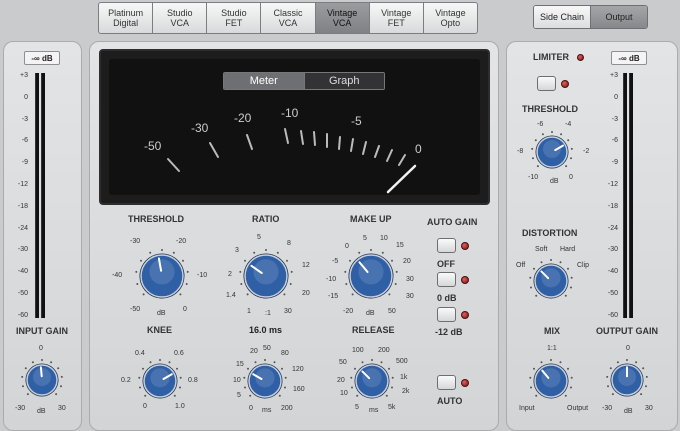  Describe the element at coordinates (611, 315) in the screenshot. I see `output-scale-tick: -60` at that location.